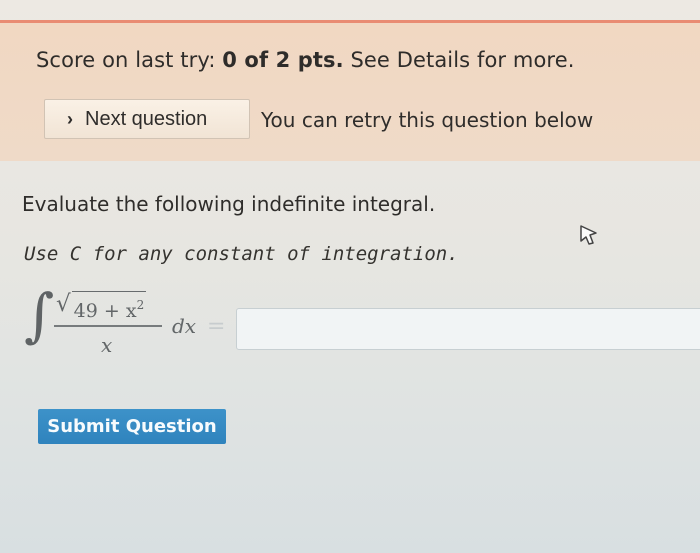 The image size is (700, 553). What do you see at coordinates (241, 254) in the screenshot?
I see `integration-constant-instruction: Use C for any constant of integration.` at bounding box center [241, 254].